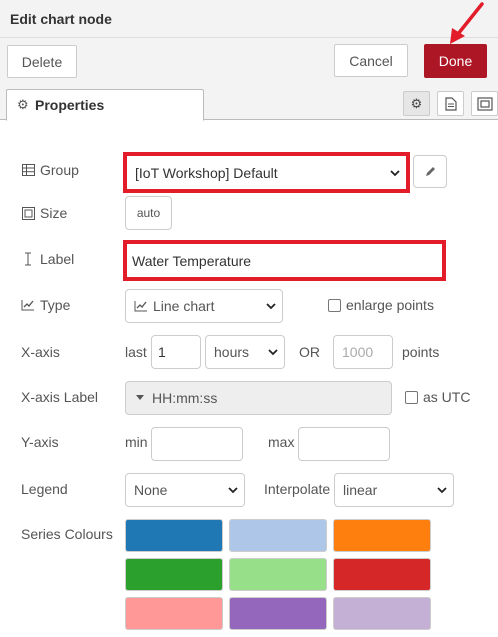 Image resolution: width=498 pixels, height=637 pixels. What do you see at coordinates (40, 352) in the screenshot?
I see `xaxis-label: X-axis` at bounding box center [40, 352].